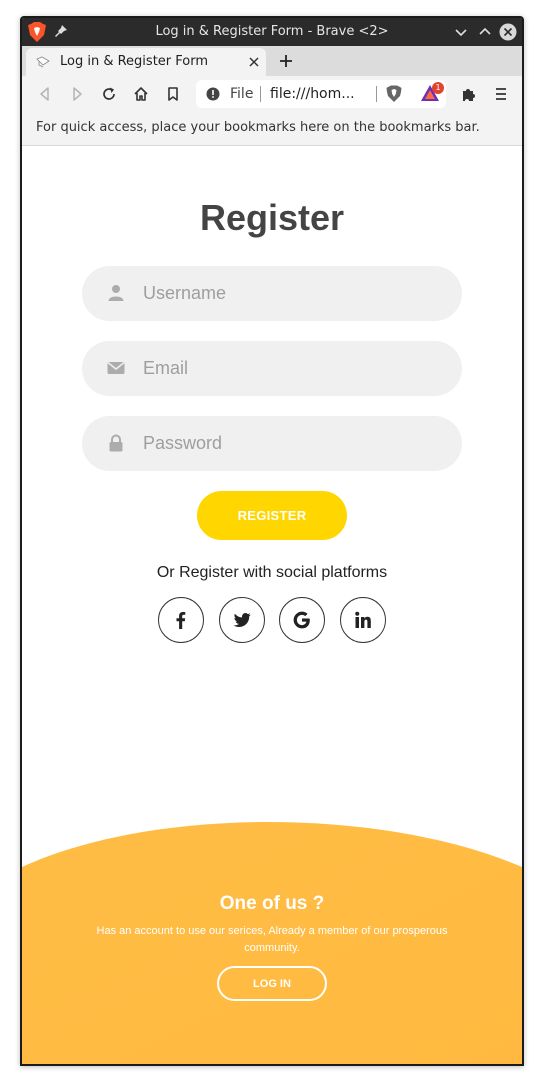 Image resolution: width=544 pixels, height=1090 pixels. What do you see at coordinates (272, 983) in the screenshot?
I see `login-button: LOG IN` at bounding box center [272, 983].